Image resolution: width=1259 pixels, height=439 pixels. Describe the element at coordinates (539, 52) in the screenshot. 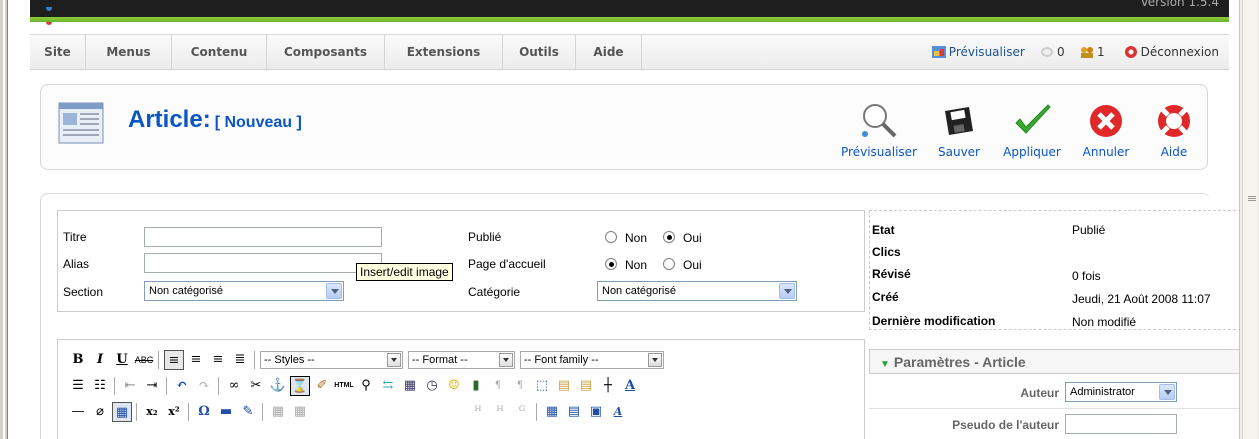

I see `menu-outils: Outils` at that location.